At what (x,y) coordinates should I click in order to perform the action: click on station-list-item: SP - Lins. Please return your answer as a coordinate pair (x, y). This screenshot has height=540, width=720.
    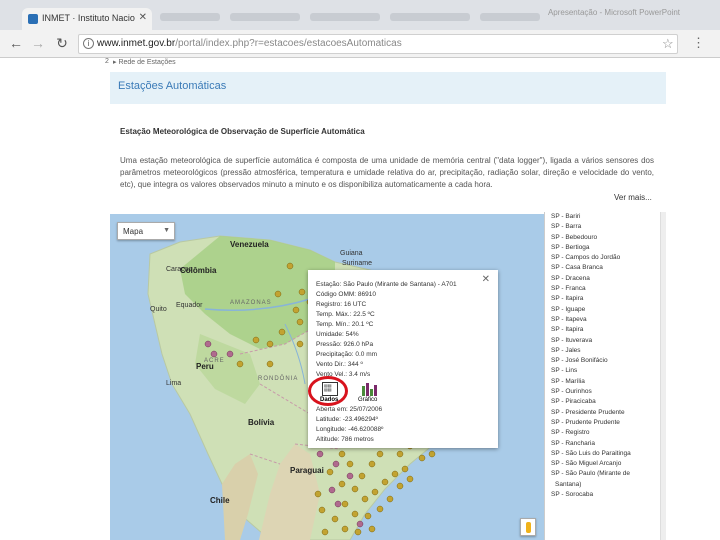
    Looking at the image, I should click on (604, 371).